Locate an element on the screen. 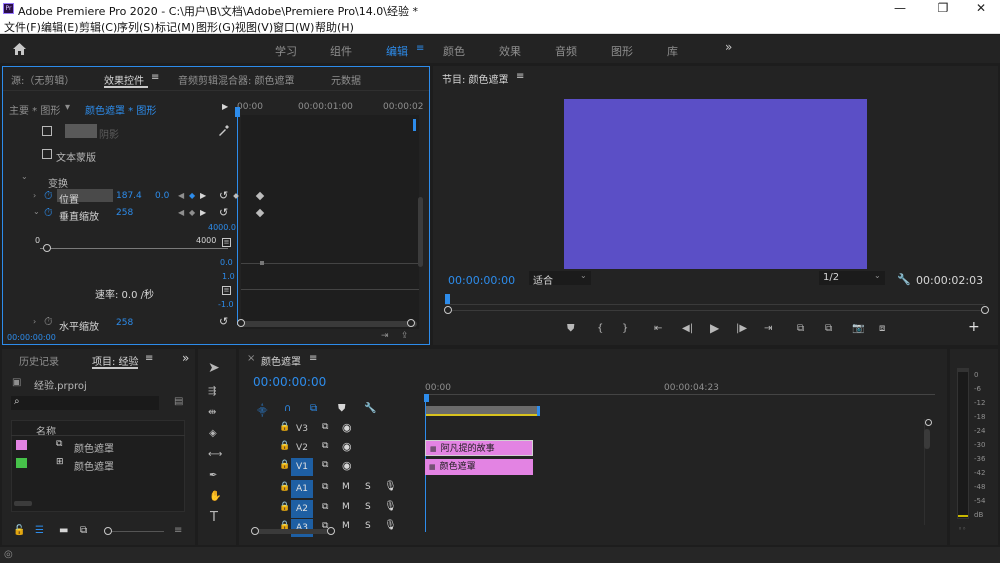 This screenshot has width=1000, height=563. timeline-settings-icon: 🔧 is located at coordinates (370, 408).